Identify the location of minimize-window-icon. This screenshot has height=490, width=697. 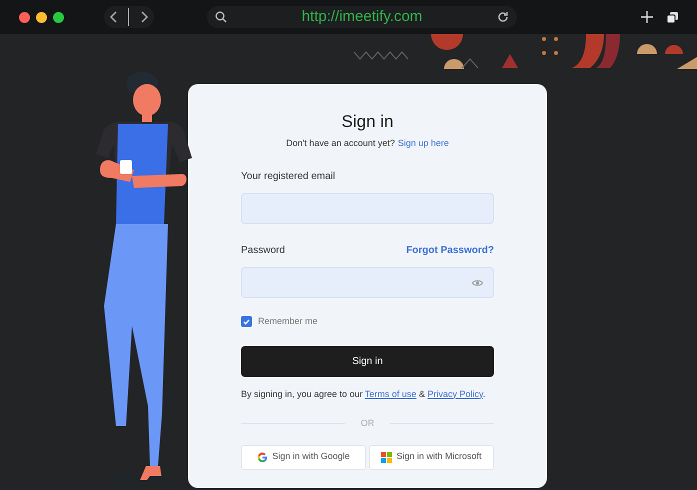
(41, 17).